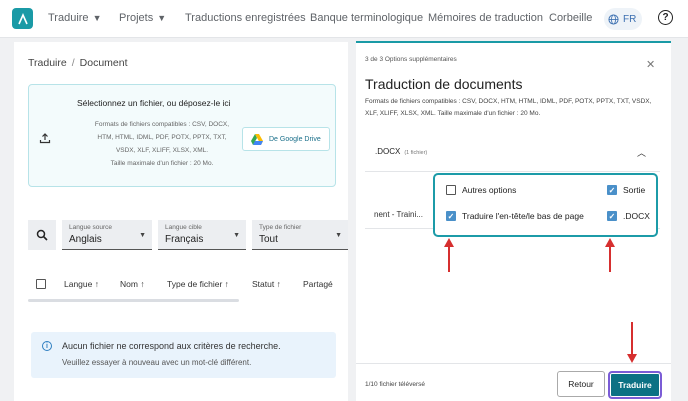 This screenshot has height=401, width=688. I want to click on file-group-count: (1 fichier), so click(416, 153).